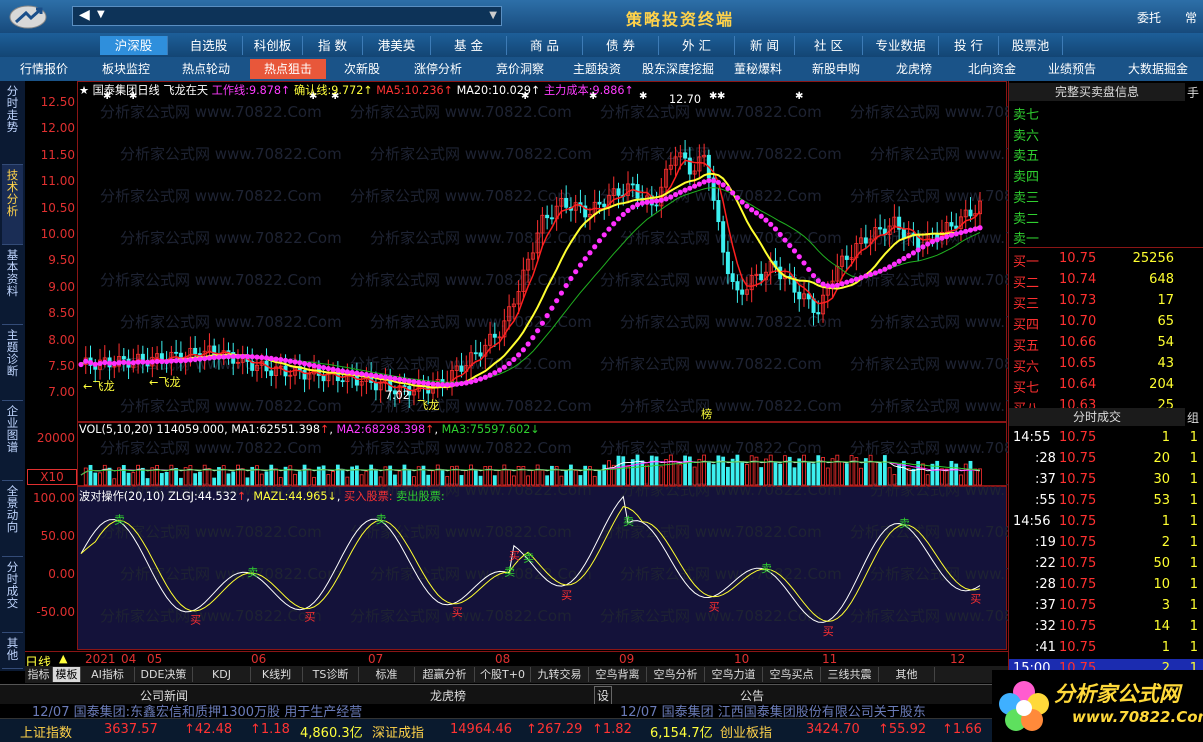 Image resolution: width=1203 pixels, height=742 pixels. I want to click on menu-forex: 外 汇, so click(697, 45).